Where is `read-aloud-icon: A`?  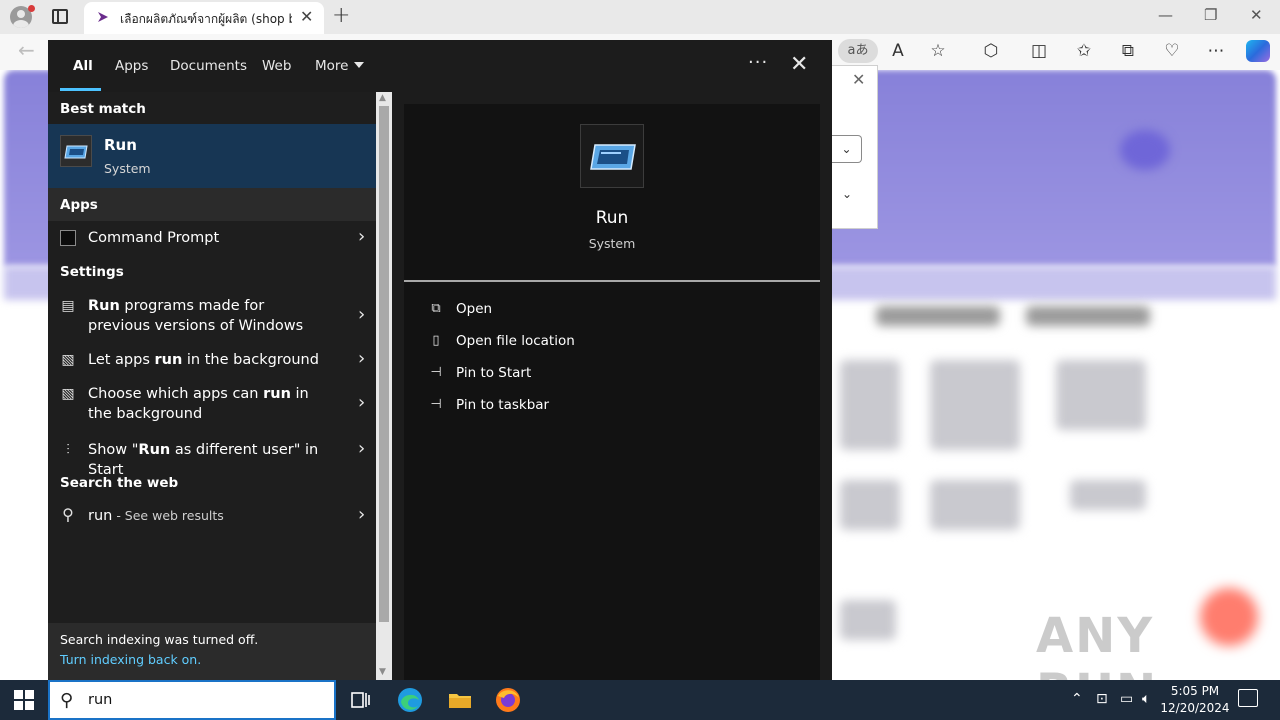
read-aloud-icon: A is located at coordinates (898, 51).